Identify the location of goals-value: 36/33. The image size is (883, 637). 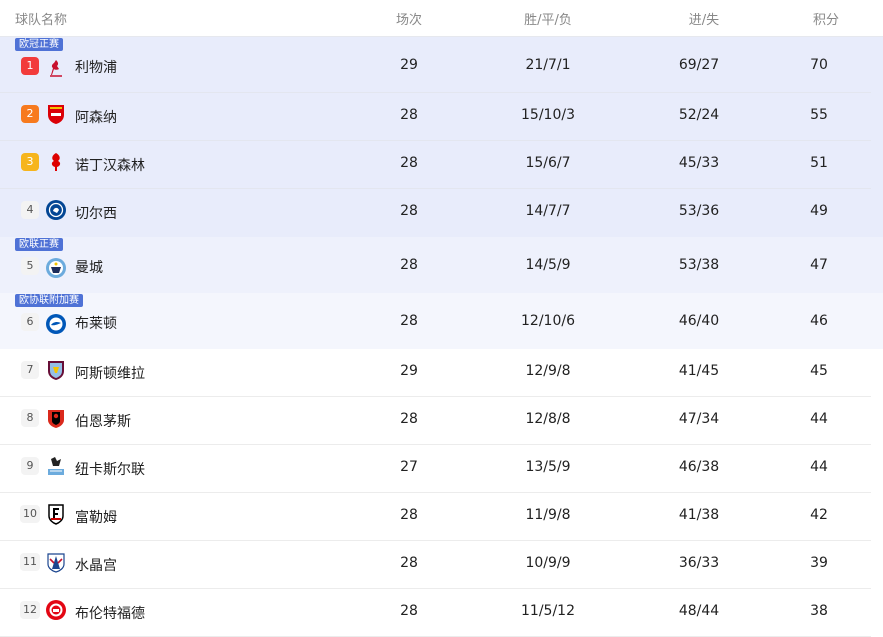
(699, 563).